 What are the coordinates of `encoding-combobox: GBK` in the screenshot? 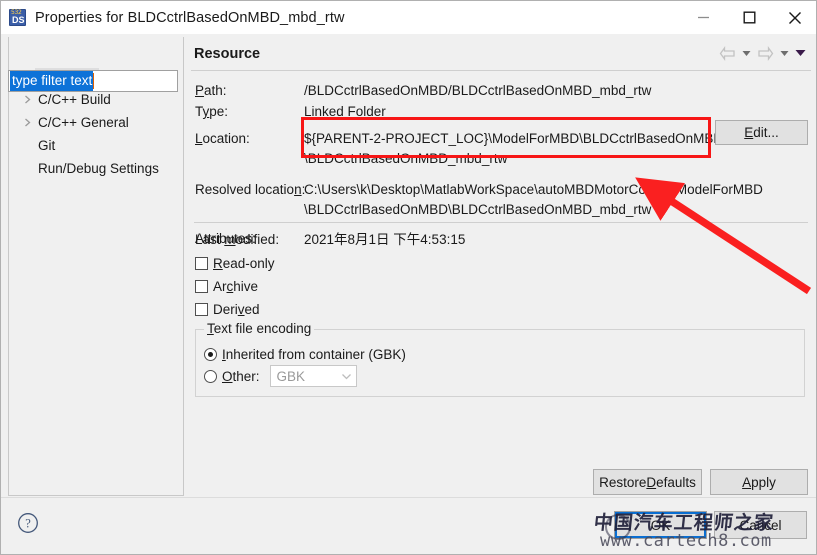 It's located at (313, 376).